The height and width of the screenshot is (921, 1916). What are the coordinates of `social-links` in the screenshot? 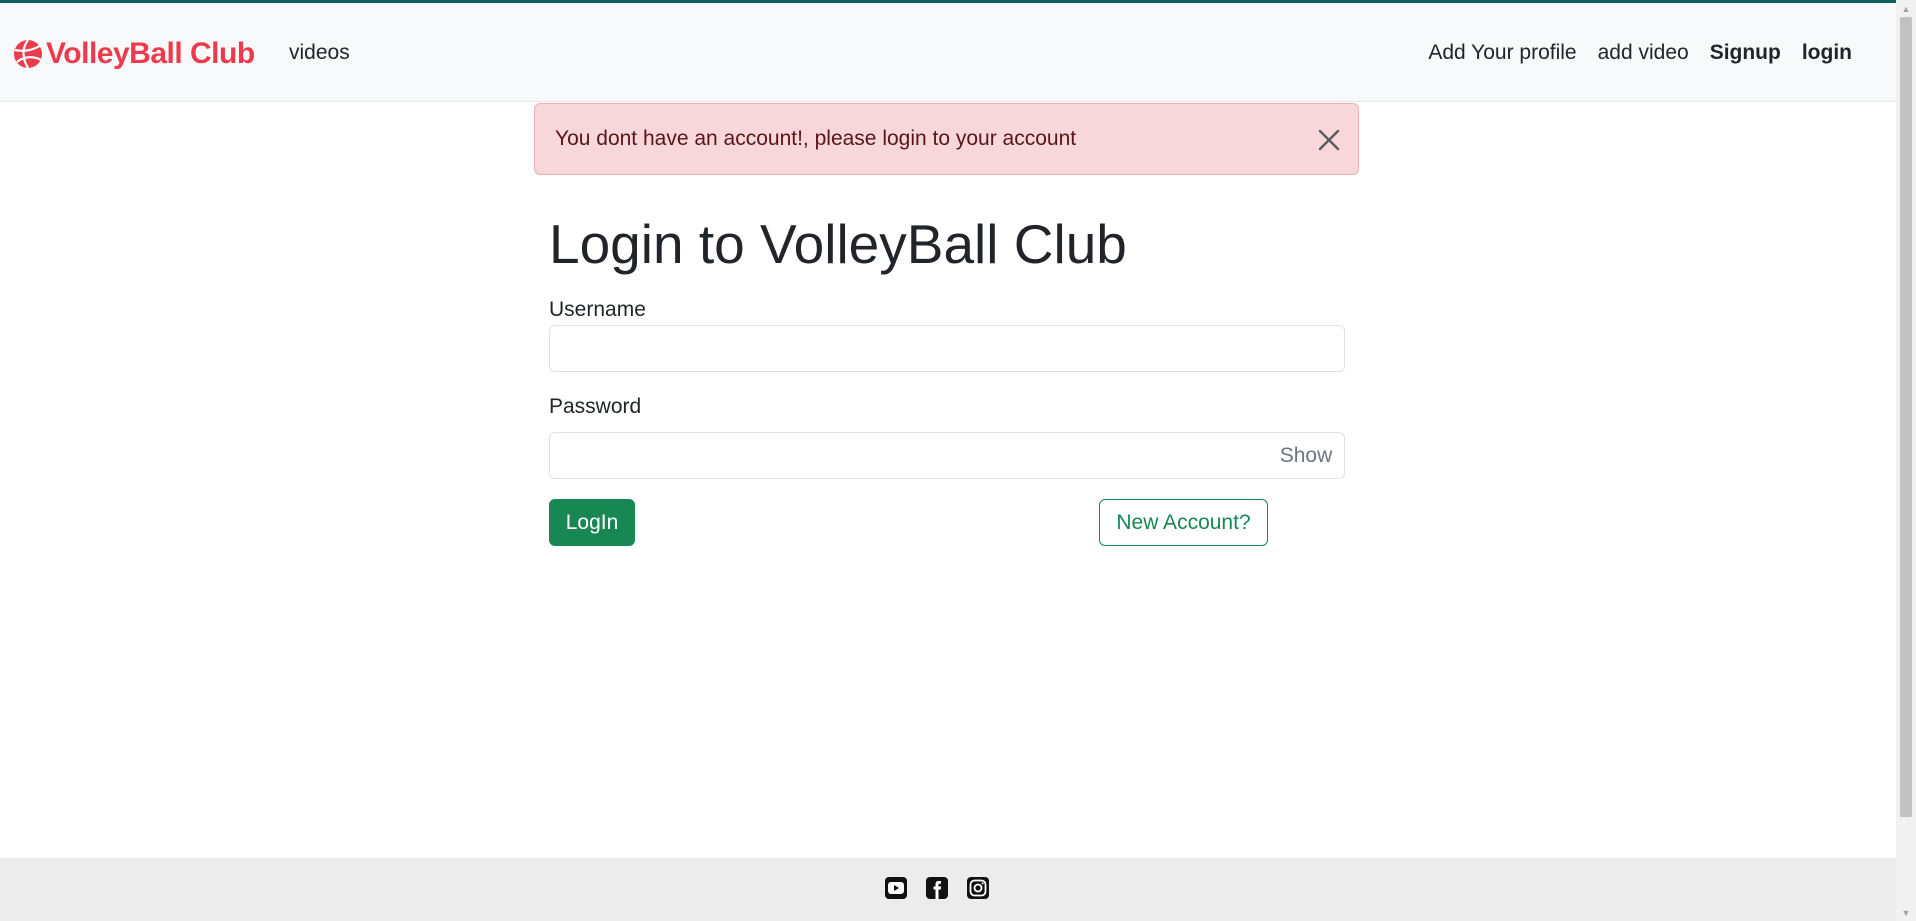 It's located at (937, 888).